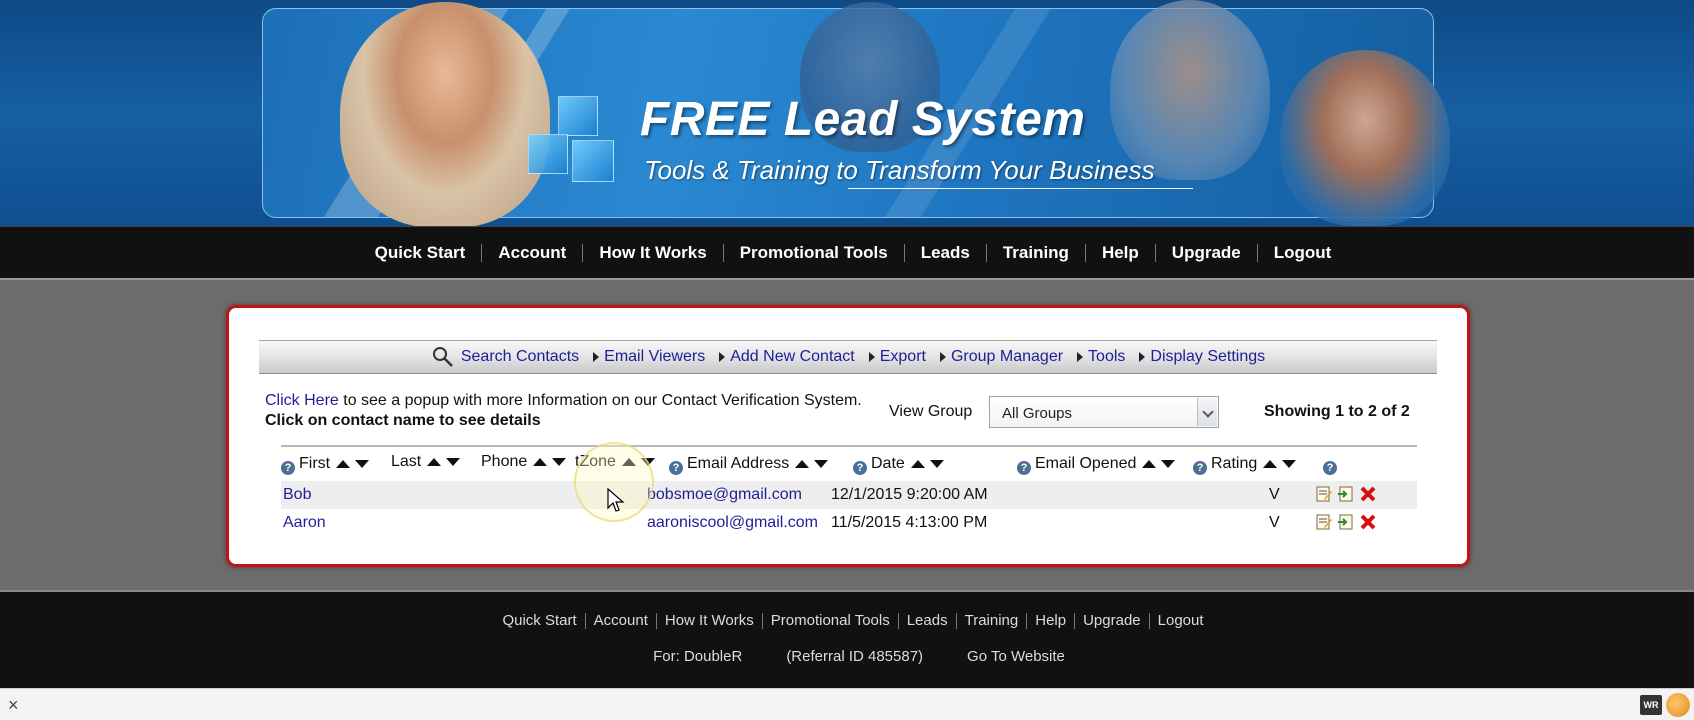  I want to click on contact-date: 12/1/2015 9:20:00 AM, so click(909, 494).